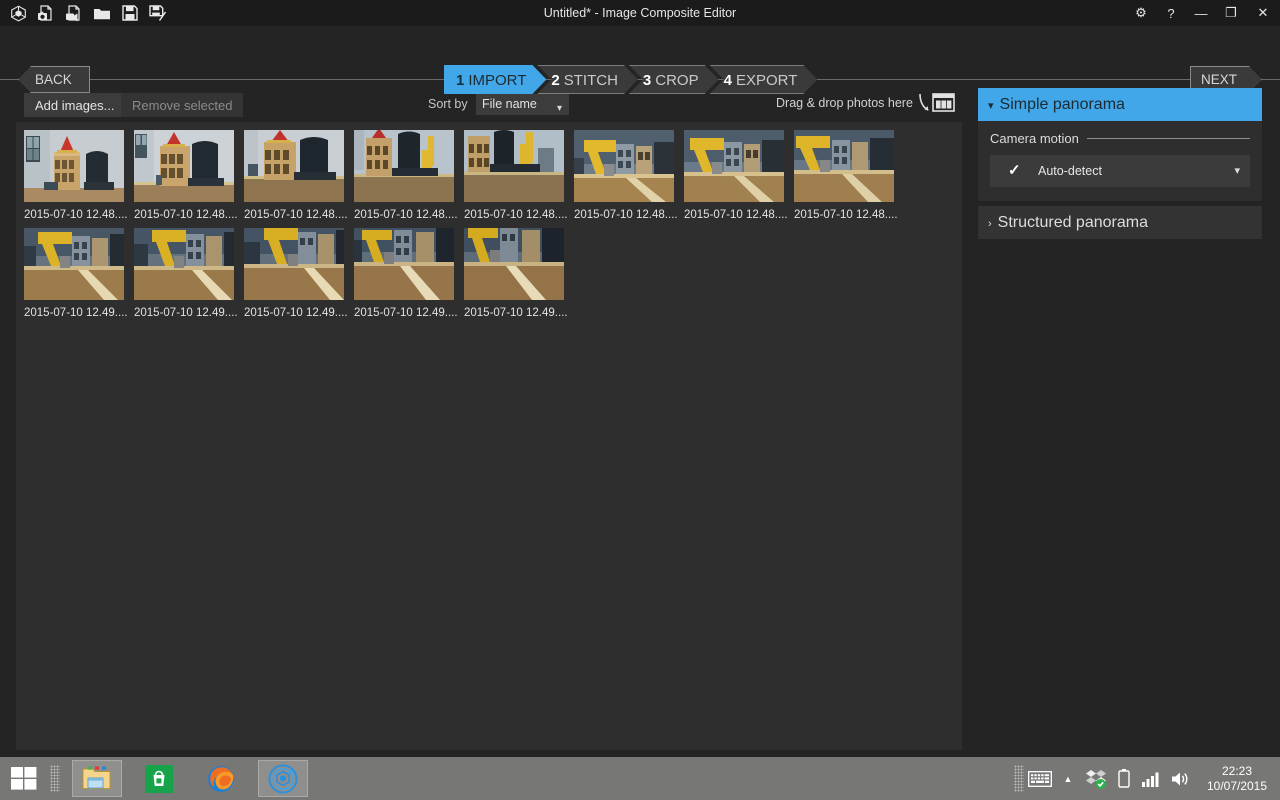  What do you see at coordinates (182, 105) in the screenshot?
I see `remove-selected-button: Remove selected` at bounding box center [182, 105].